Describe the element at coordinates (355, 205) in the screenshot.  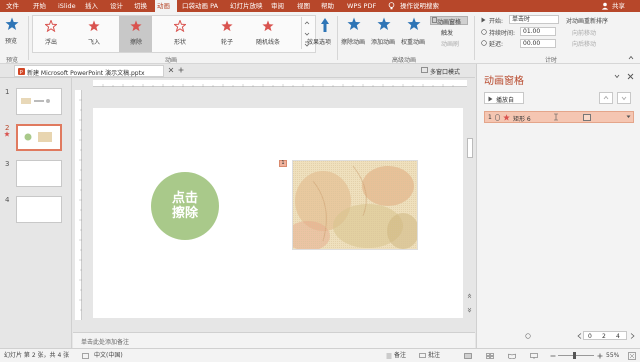
I see `leaf-image-rectangle` at that location.